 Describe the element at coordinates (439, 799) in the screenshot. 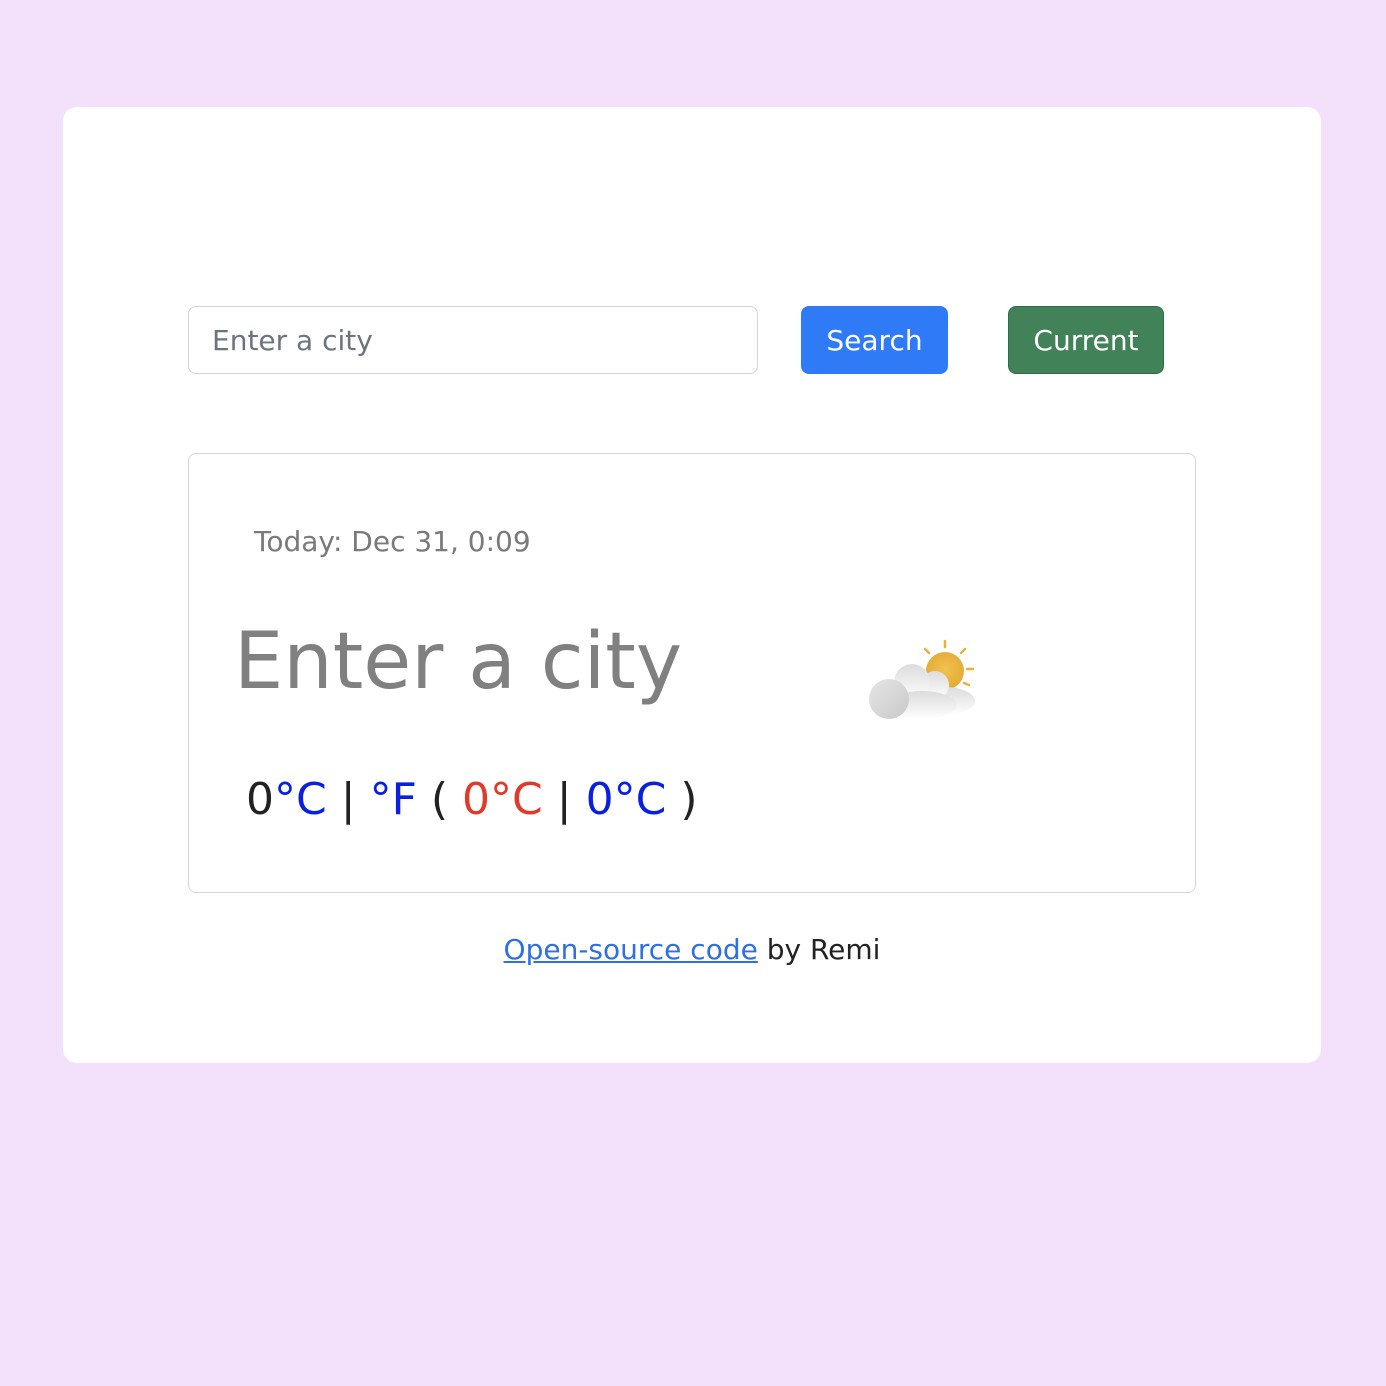

I see `open-paren: (` at that location.